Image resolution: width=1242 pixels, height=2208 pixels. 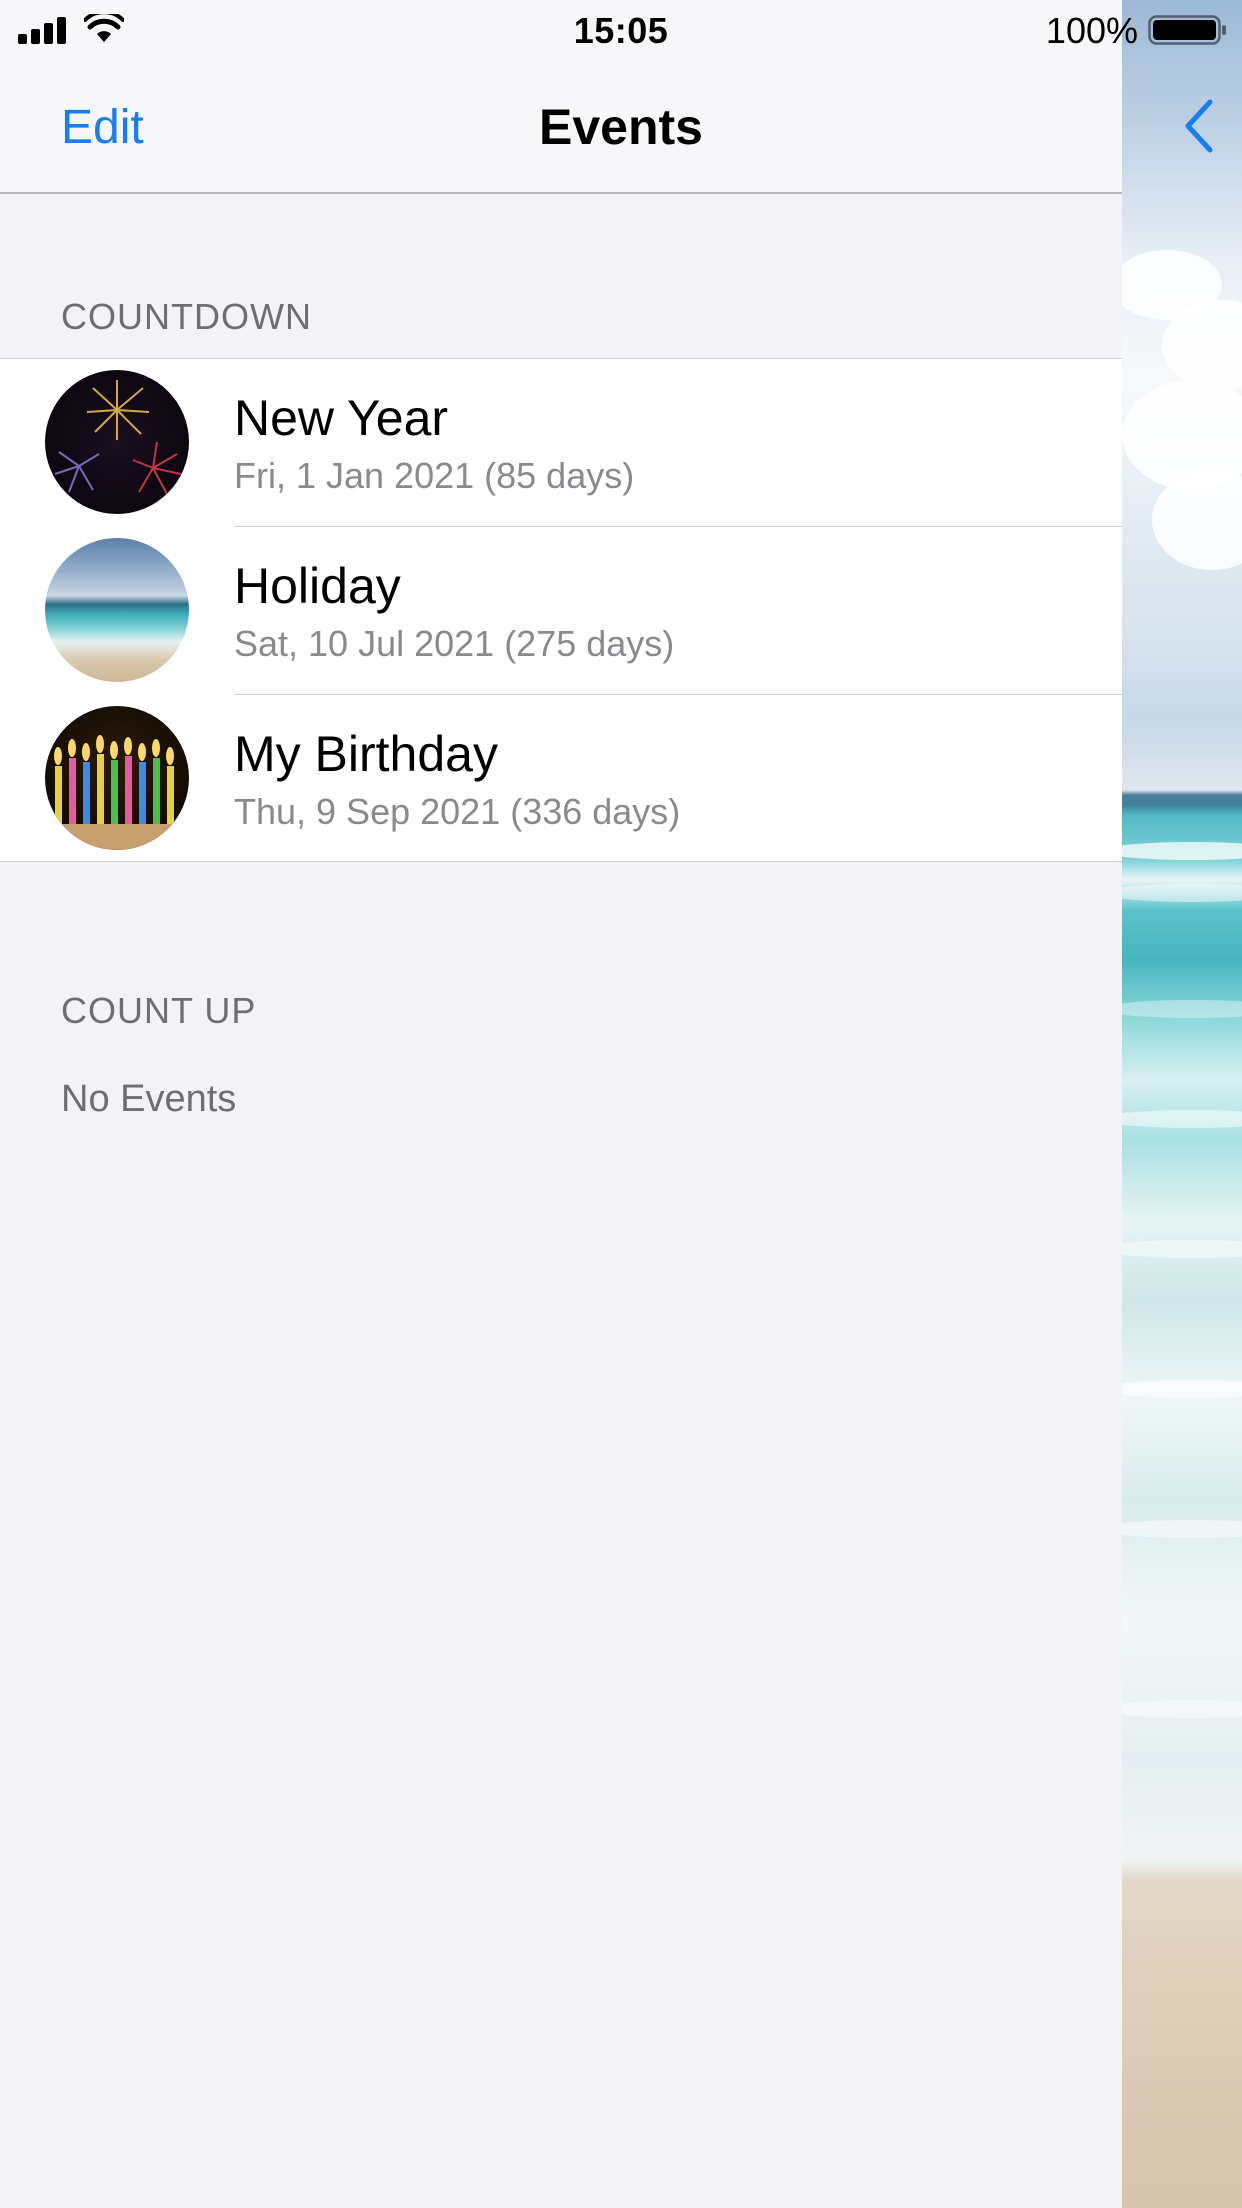 What do you see at coordinates (1091, 30) in the screenshot?
I see `battery-percentage: 100%` at bounding box center [1091, 30].